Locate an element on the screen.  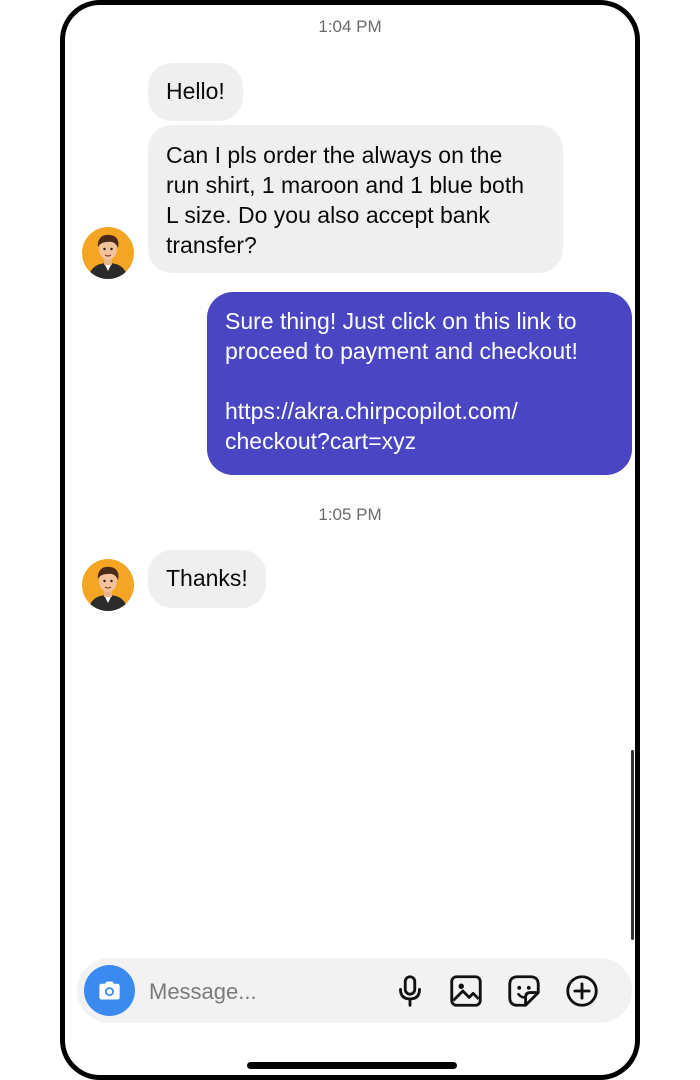
timestamp: 1:05 PM is located at coordinates (350, 514).